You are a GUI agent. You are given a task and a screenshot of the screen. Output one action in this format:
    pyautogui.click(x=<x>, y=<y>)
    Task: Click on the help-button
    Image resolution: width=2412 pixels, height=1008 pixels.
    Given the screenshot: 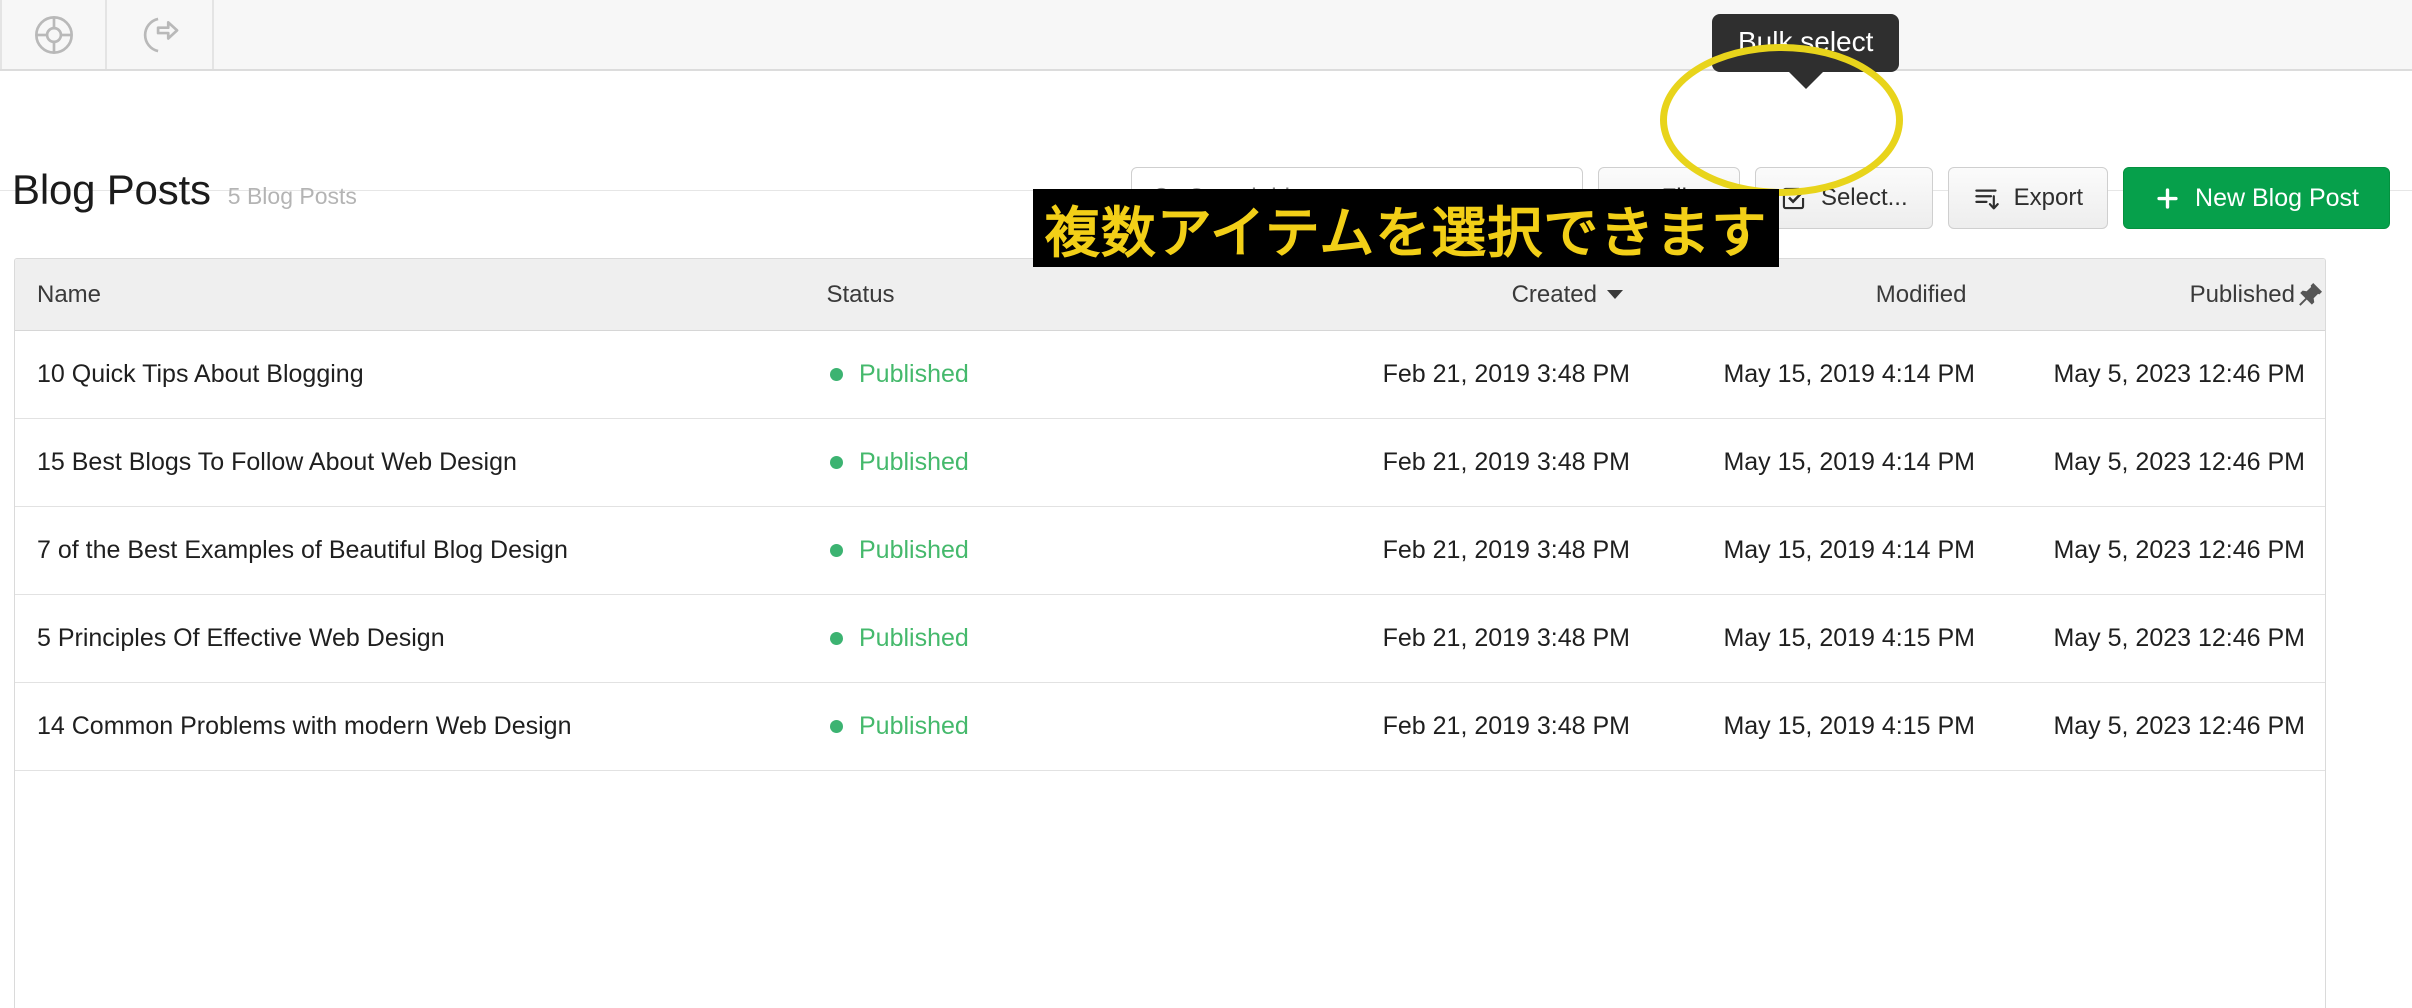 What is the action you would take?
    pyautogui.click(x=53, y=34)
    